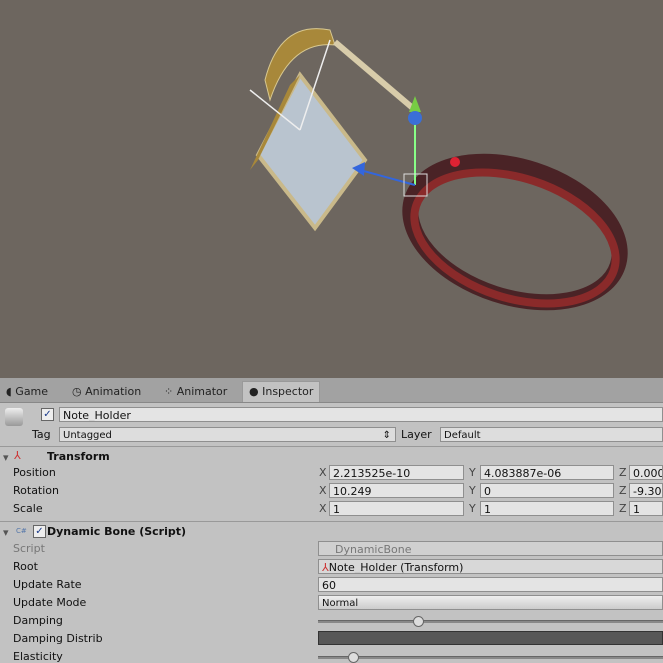 The width and height of the screenshot is (663, 663). What do you see at coordinates (386, 435) in the screenshot?
I see `dropdown-arrows-icon: ⇕` at bounding box center [386, 435].